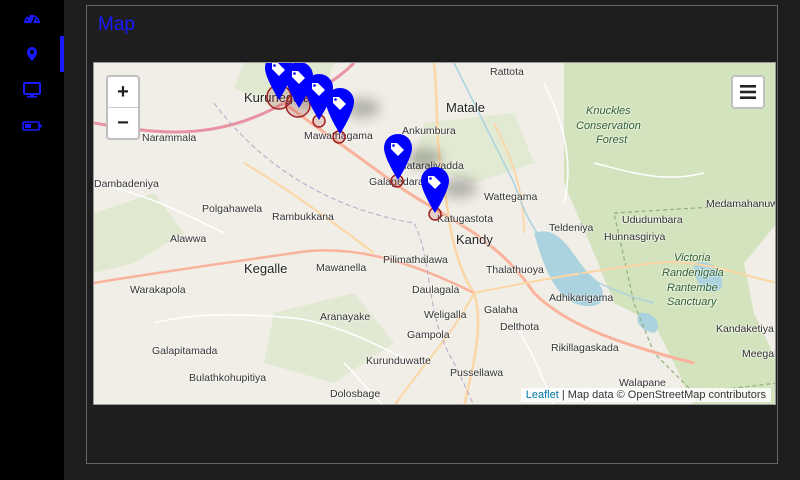 Image resolution: width=800 pixels, height=480 pixels. I want to click on zoom-out-button: −, so click(123, 122).